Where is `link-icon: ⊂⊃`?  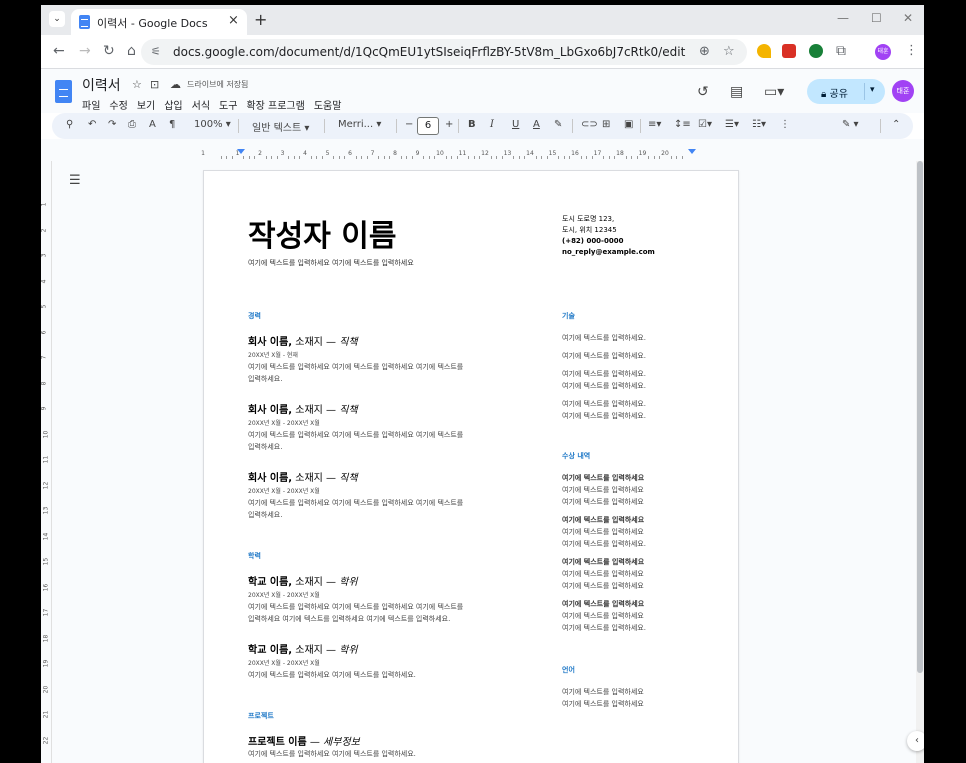
link-icon: ⊂⊃ is located at coordinates (589, 124).